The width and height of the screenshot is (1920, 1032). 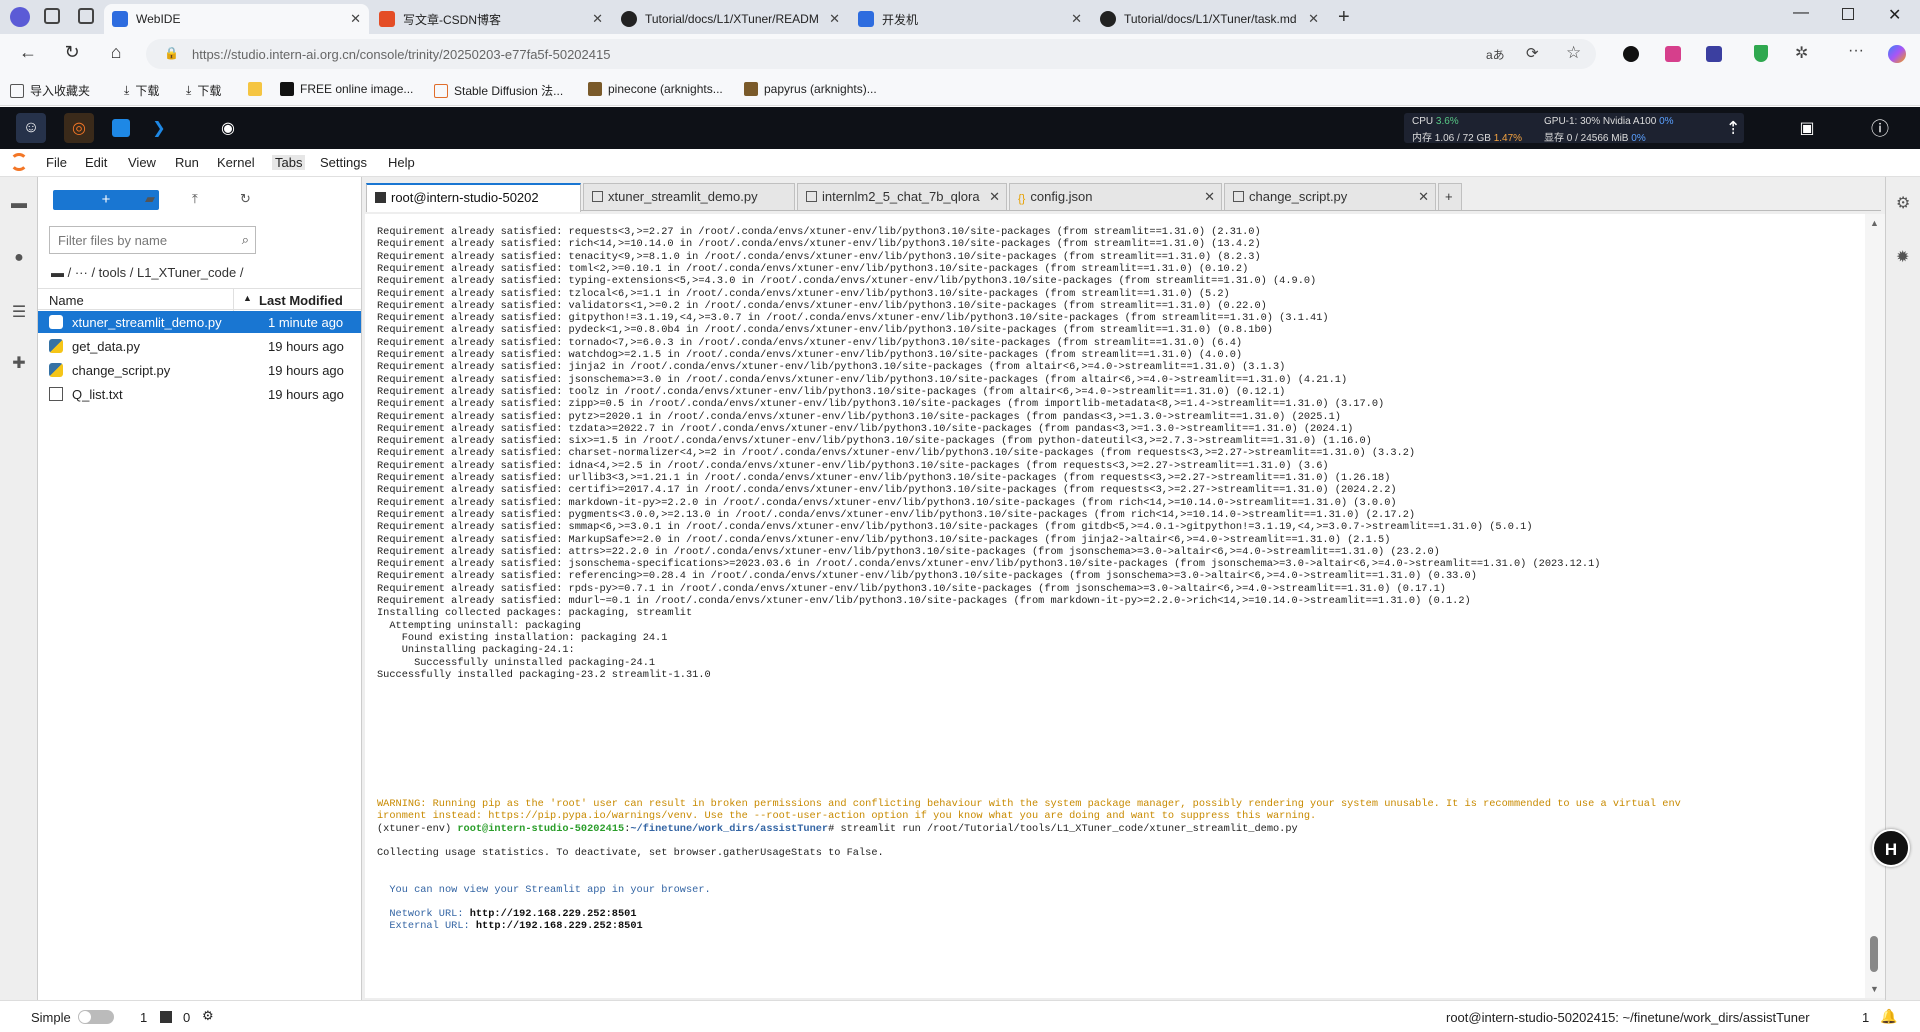 I want to click on bookmark-import: 导入收藏夹, so click(x=50, y=90).